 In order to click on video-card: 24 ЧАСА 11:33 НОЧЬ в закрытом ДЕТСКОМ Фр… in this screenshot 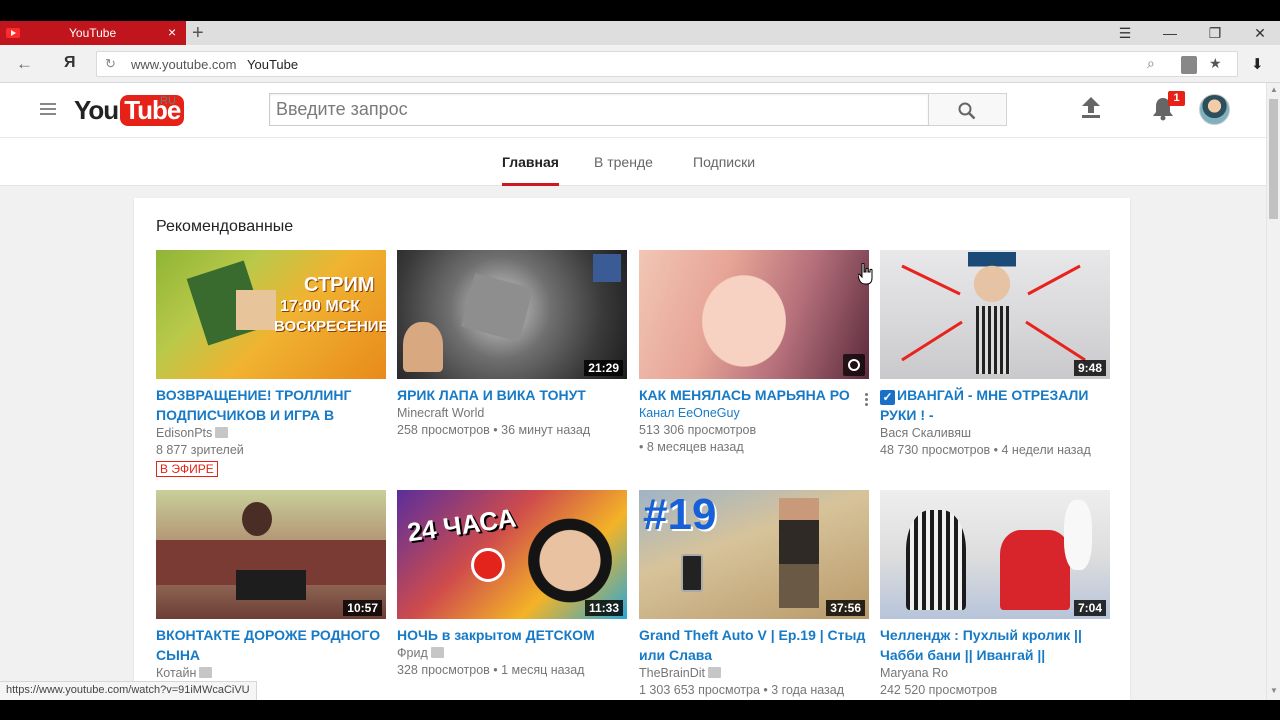, I will do `click(512, 584)`.